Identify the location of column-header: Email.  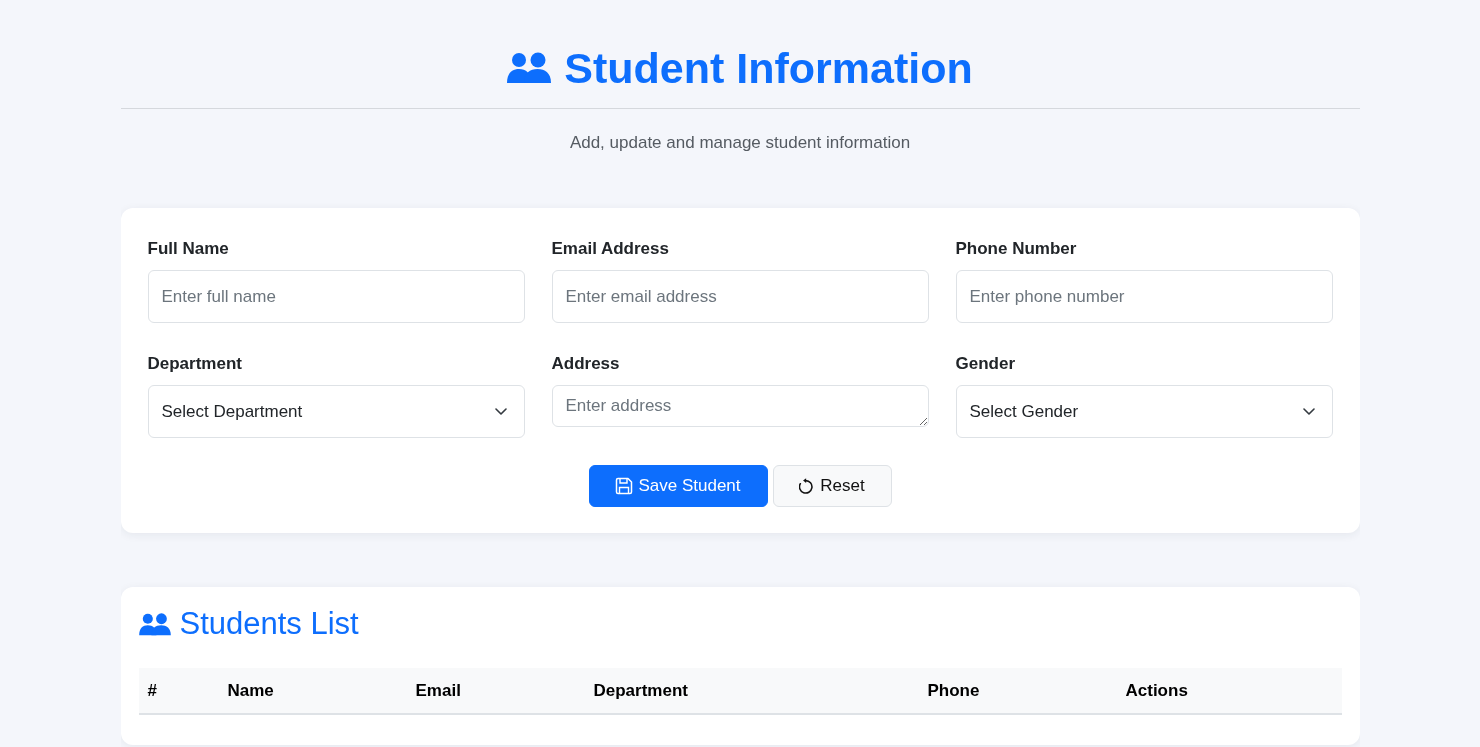
(438, 690).